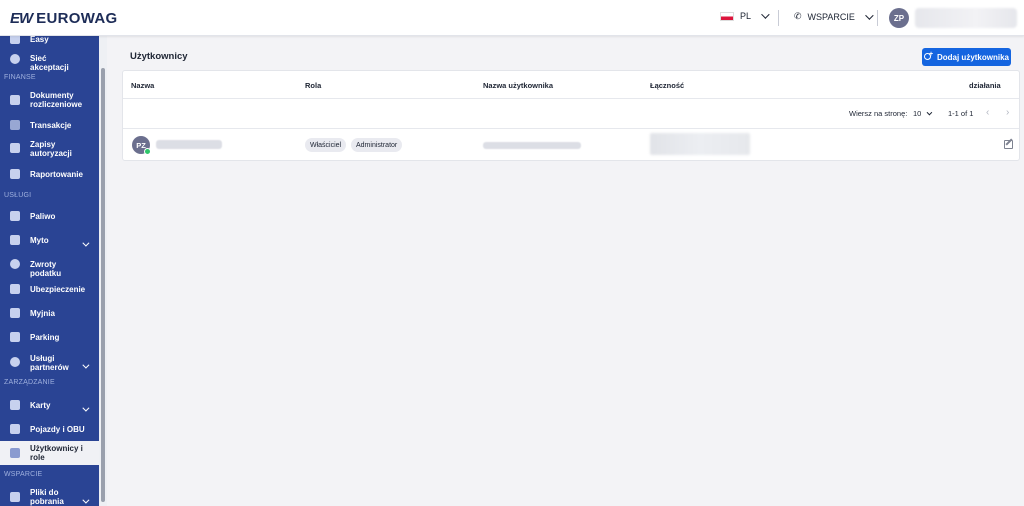 The height and width of the screenshot is (506, 1024). Describe the element at coordinates (49, 240) in the screenshot. I see `sidebar-item-toll: Myto` at that location.